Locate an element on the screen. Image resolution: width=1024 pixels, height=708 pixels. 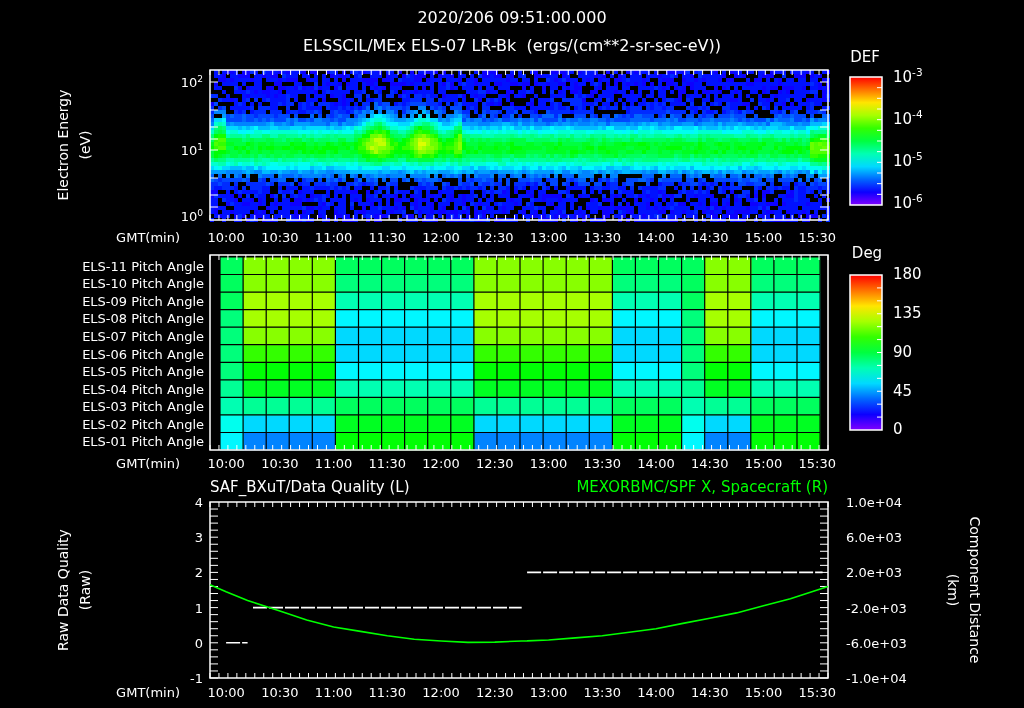
axis-label: (Raw) is located at coordinates (85, 590).